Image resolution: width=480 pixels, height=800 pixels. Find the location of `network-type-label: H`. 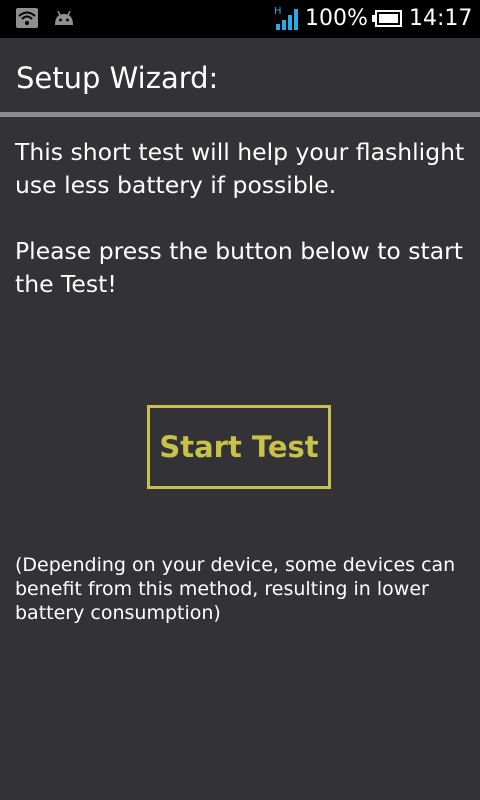

network-type-label: H is located at coordinates (278, 11).